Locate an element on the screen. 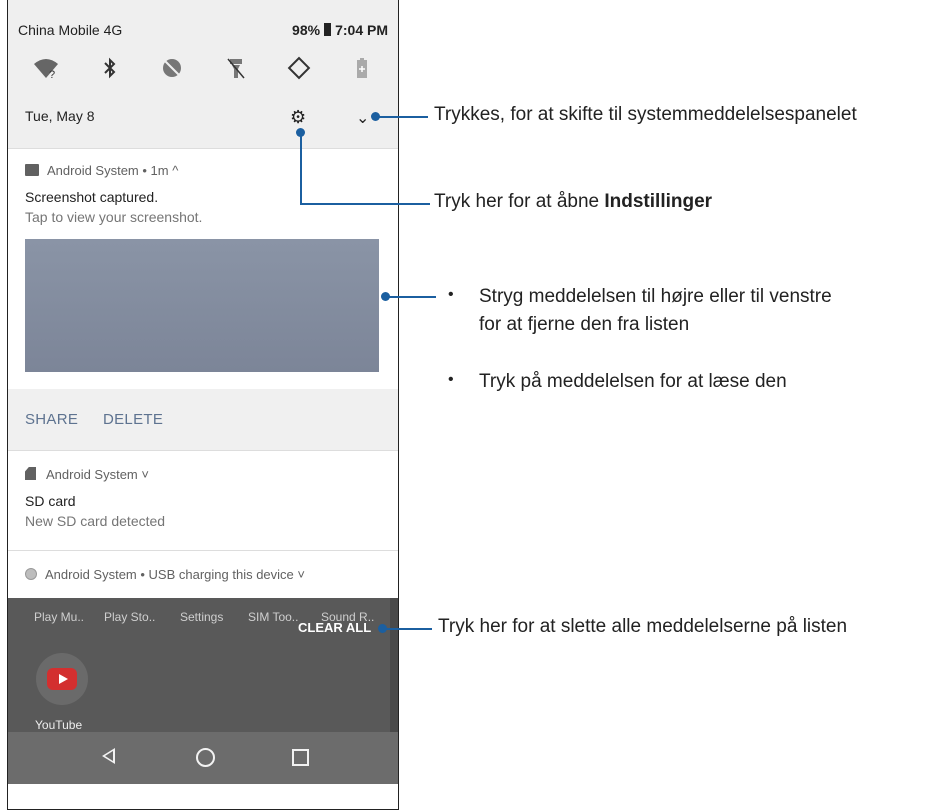 The width and height of the screenshot is (936, 810). notification-actions: SHARE DELETE is located at coordinates (203, 420).